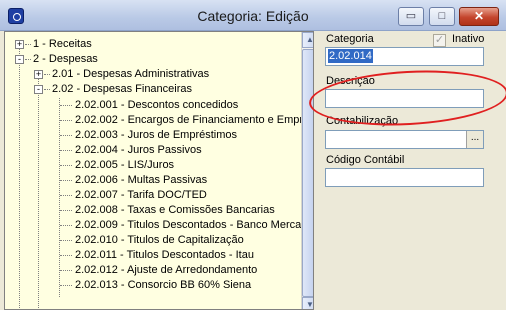 This screenshot has width=506, height=310. Describe the element at coordinates (141, 195) in the screenshot. I see `tree-item-label: 2.02.007 - Tarifa DOC/TED` at that location.